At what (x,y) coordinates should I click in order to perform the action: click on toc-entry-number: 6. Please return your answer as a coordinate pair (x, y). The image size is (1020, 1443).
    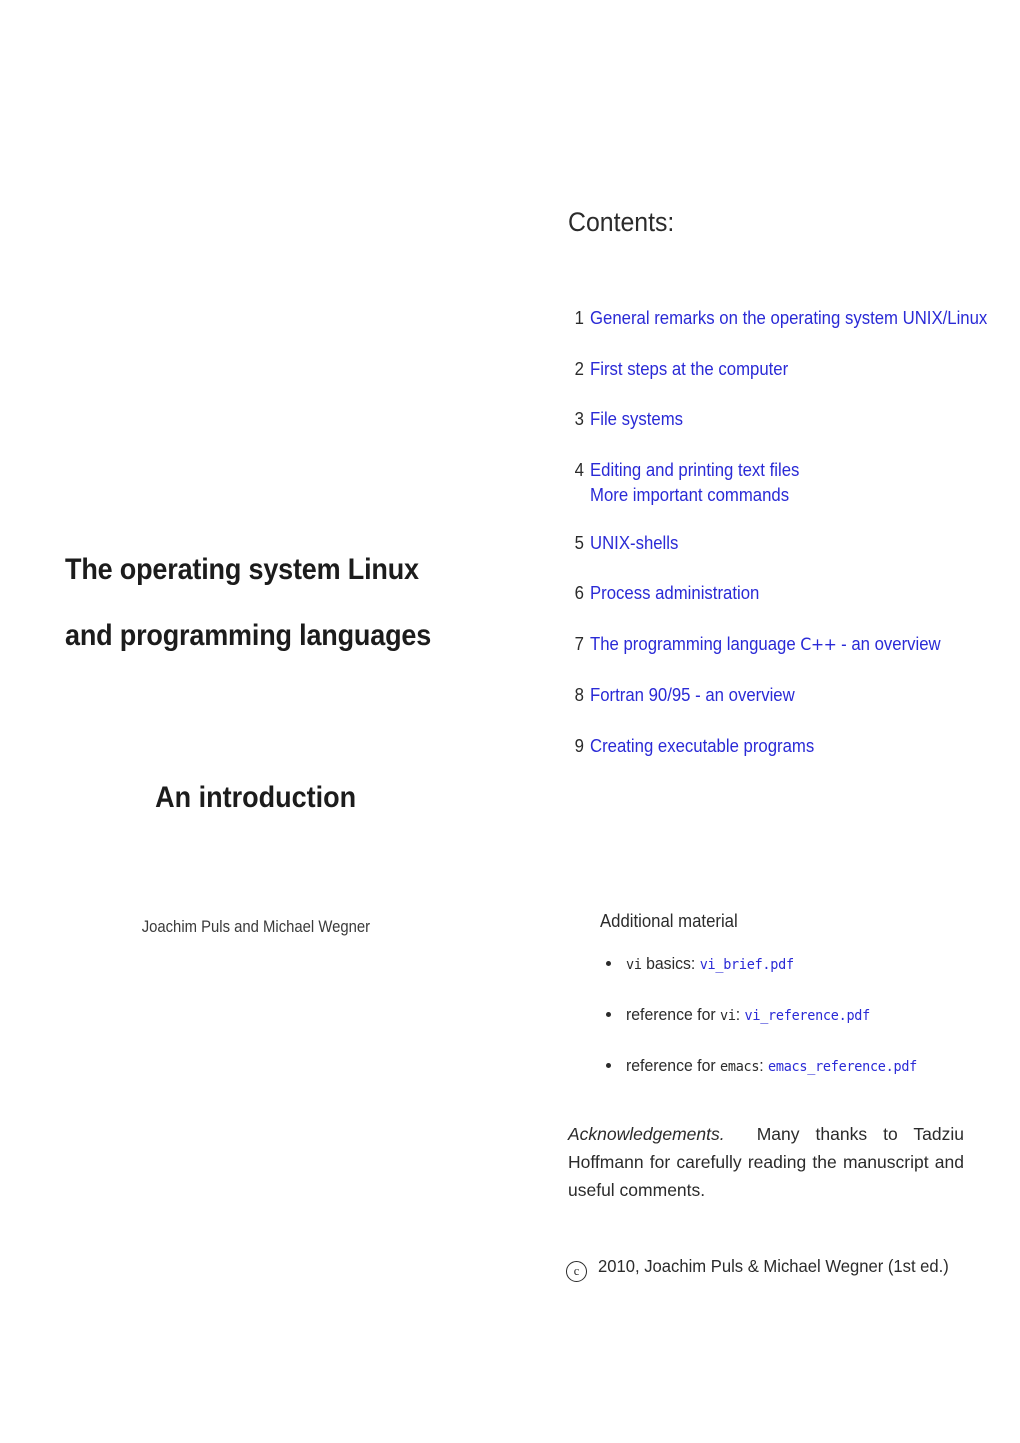
    Looking at the image, I should click on (579, 593).